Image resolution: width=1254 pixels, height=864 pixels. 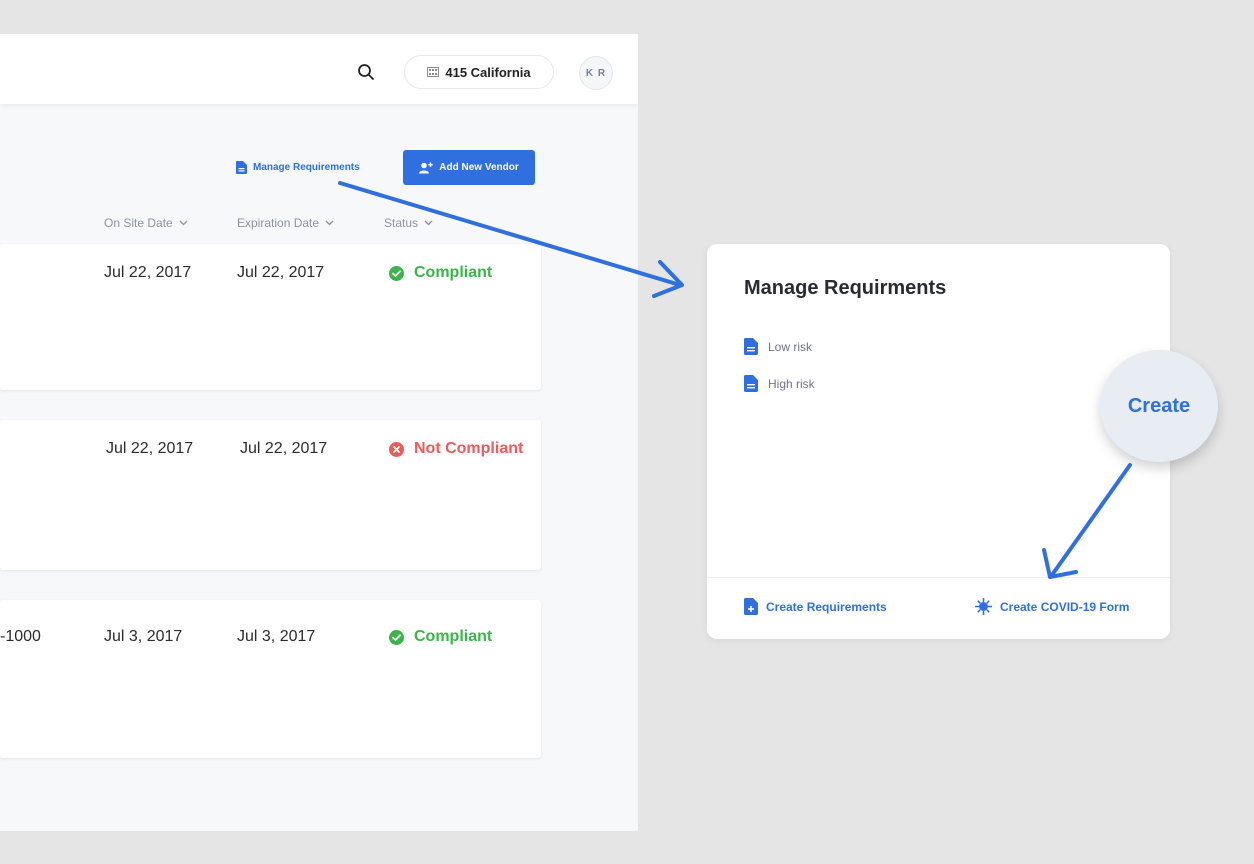 I want to click on add-document-icon, so click(x=751, y=606).